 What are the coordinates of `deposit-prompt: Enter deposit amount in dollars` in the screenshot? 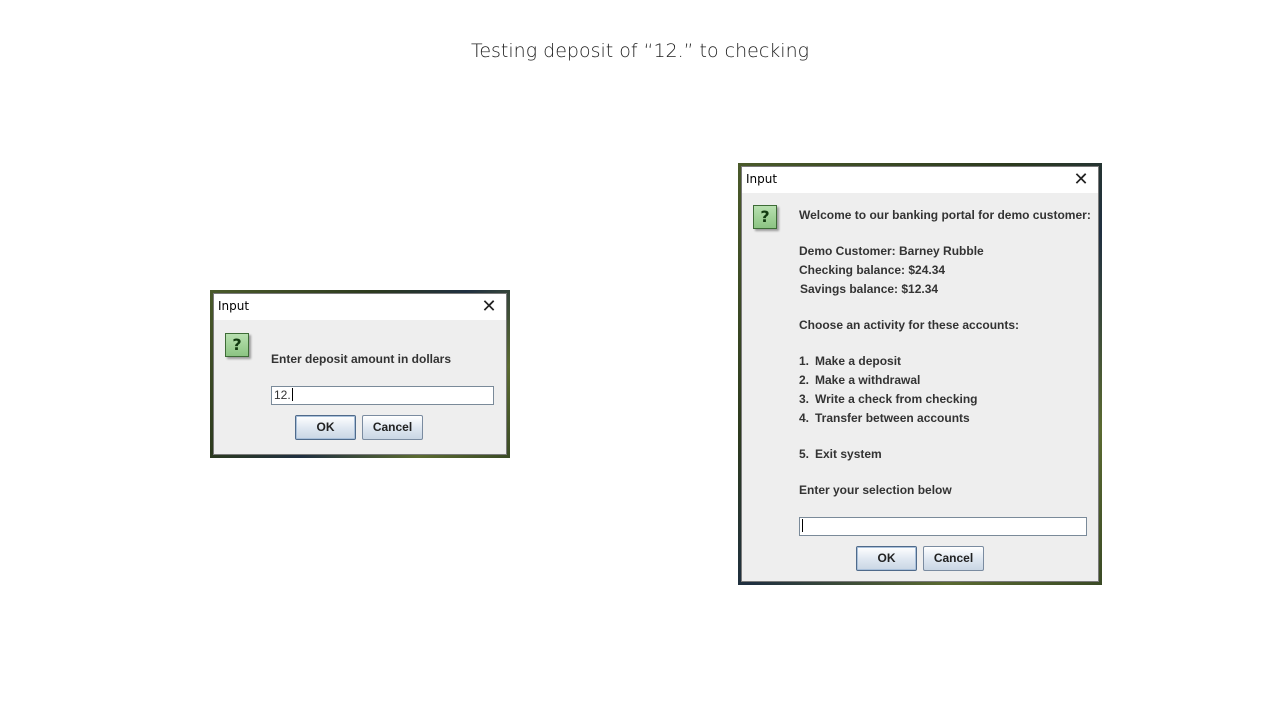 It's located at (361, 359).